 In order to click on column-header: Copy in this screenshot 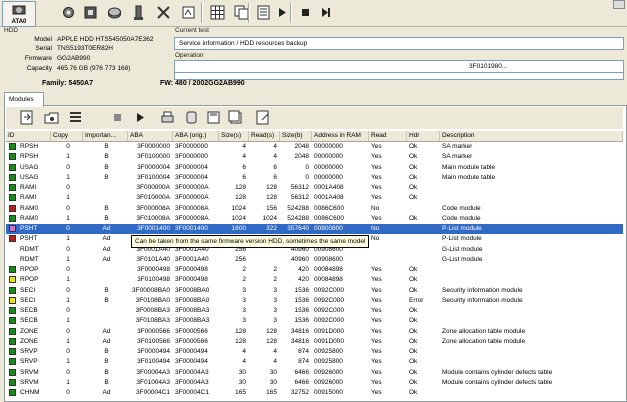, I will do `click(67, 136)`.